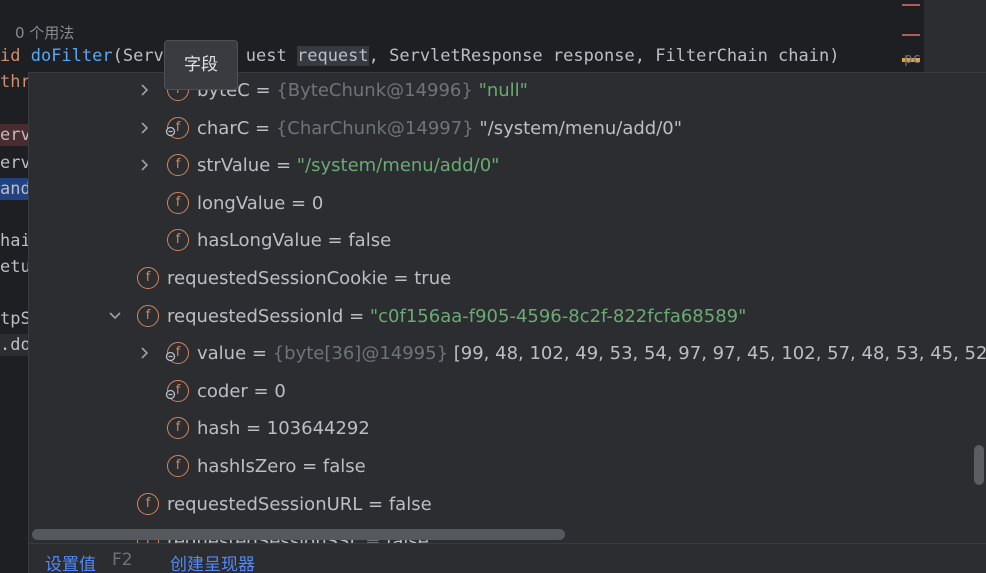 This screenshot has width=986, height=573. I want to click on set-value-shortcut: F2, so click(122, 560).